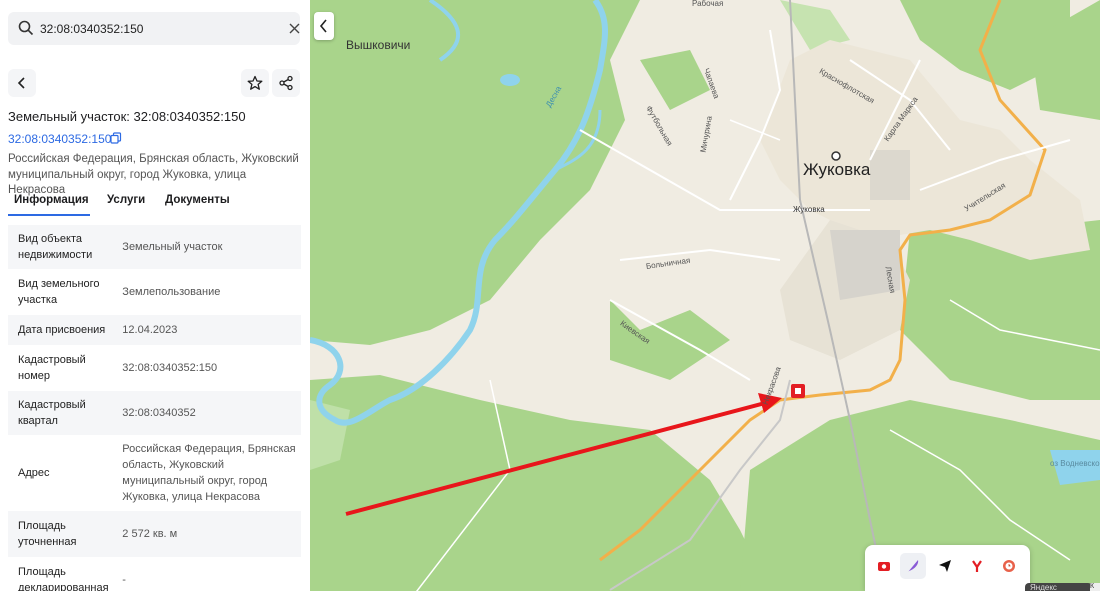  I want to click on back-button, so click(22, 83).